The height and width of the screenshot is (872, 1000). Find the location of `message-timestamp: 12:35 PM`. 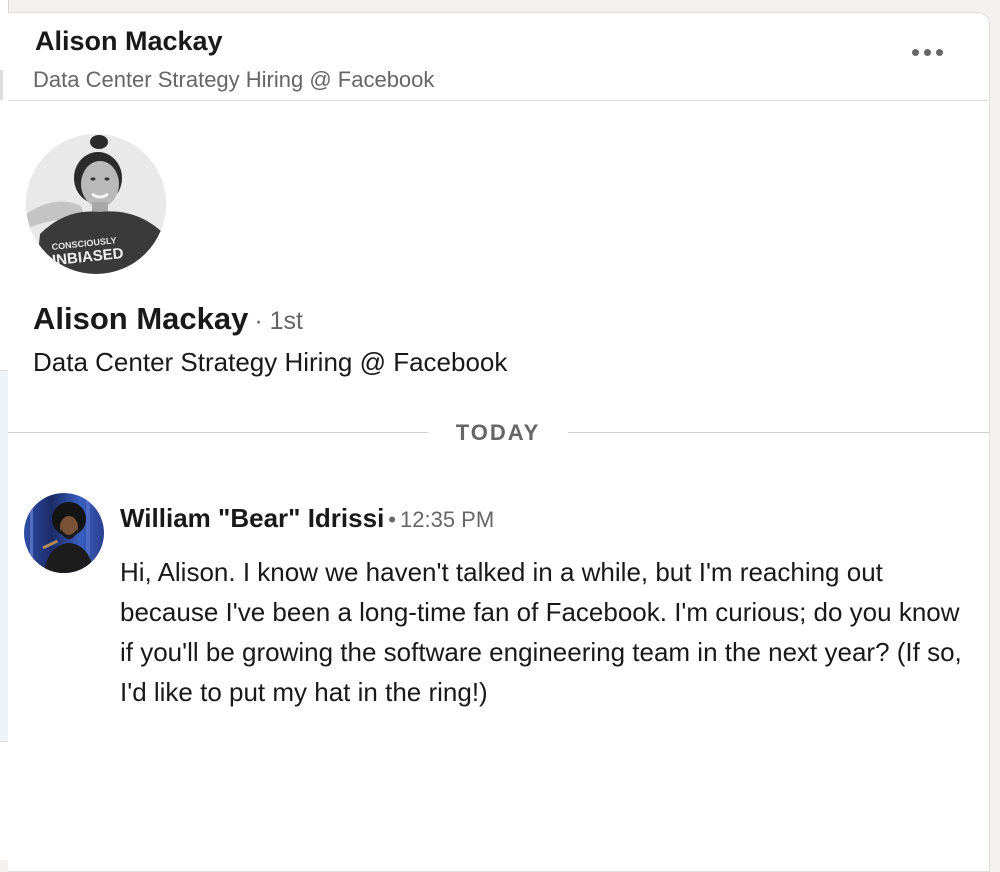

message-timestamp: 12:35 PM is located at coordinates (447, 519).